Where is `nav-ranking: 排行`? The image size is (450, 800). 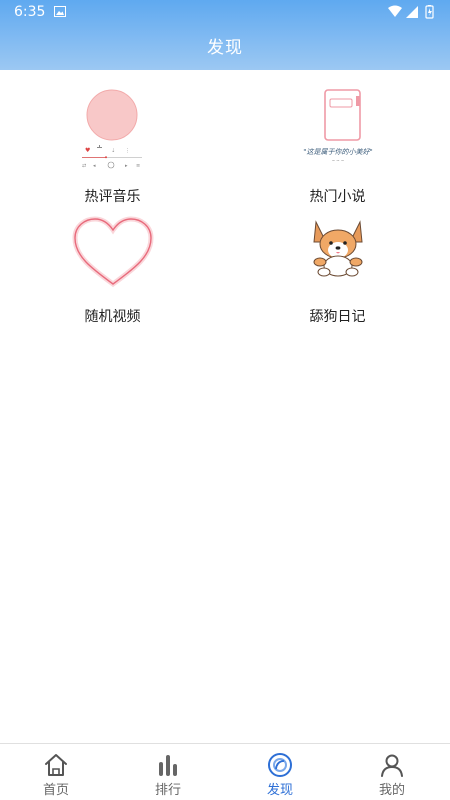
nav-ranking: 排行 is located at coordinates (168, 772).